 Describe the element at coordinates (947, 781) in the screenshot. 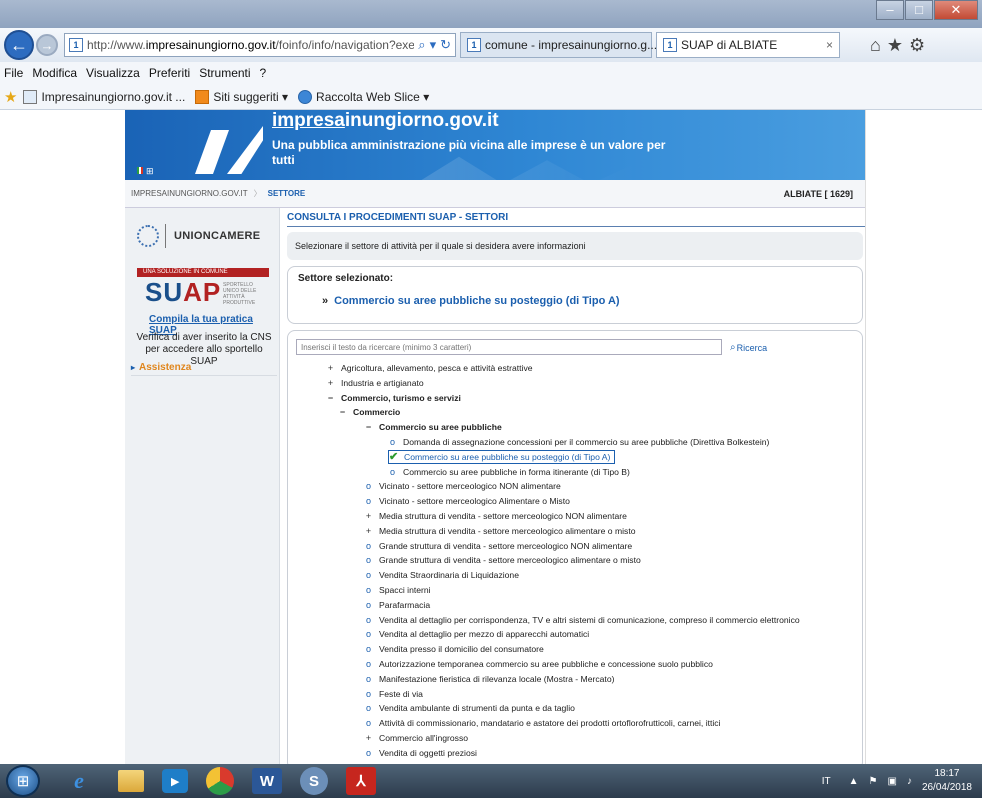

I see `clock: 18:17 26/04/2018` at that location.